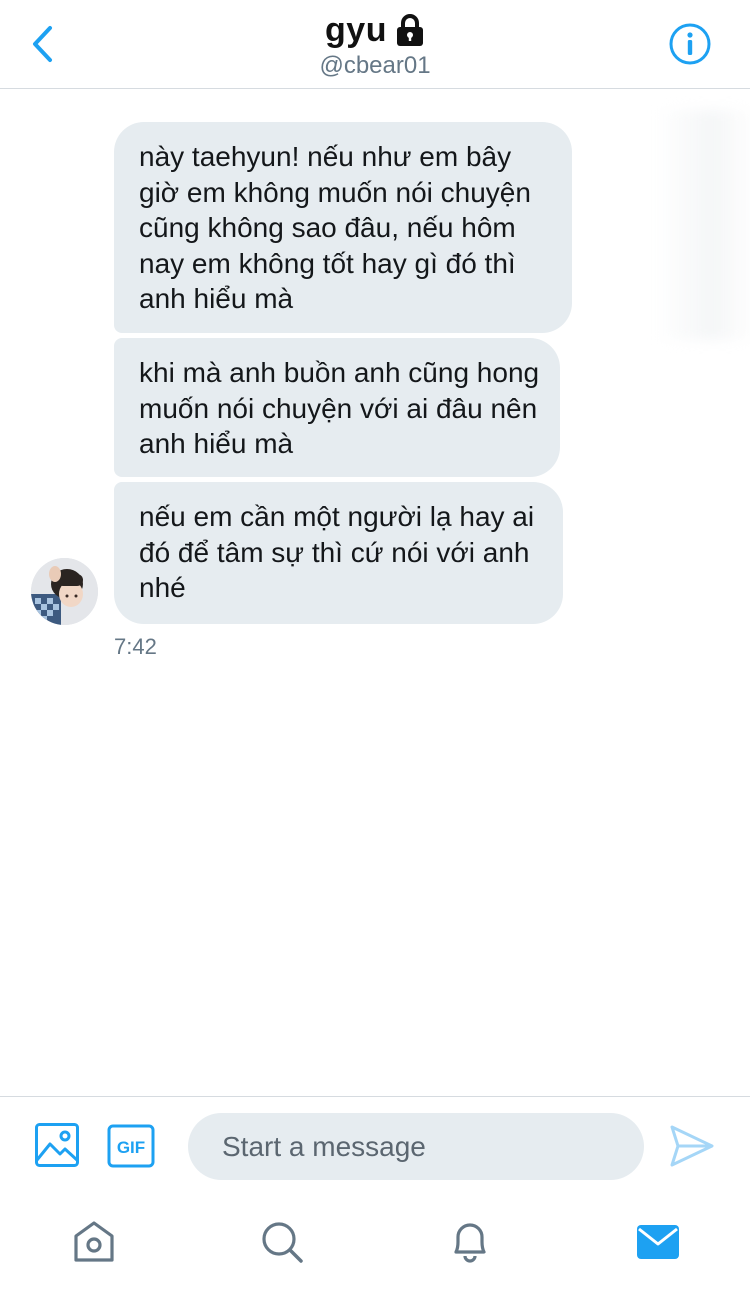 This screenshot has height=1294, width=750. I want to click on user-handle: @cbear01, so click(375, 65).